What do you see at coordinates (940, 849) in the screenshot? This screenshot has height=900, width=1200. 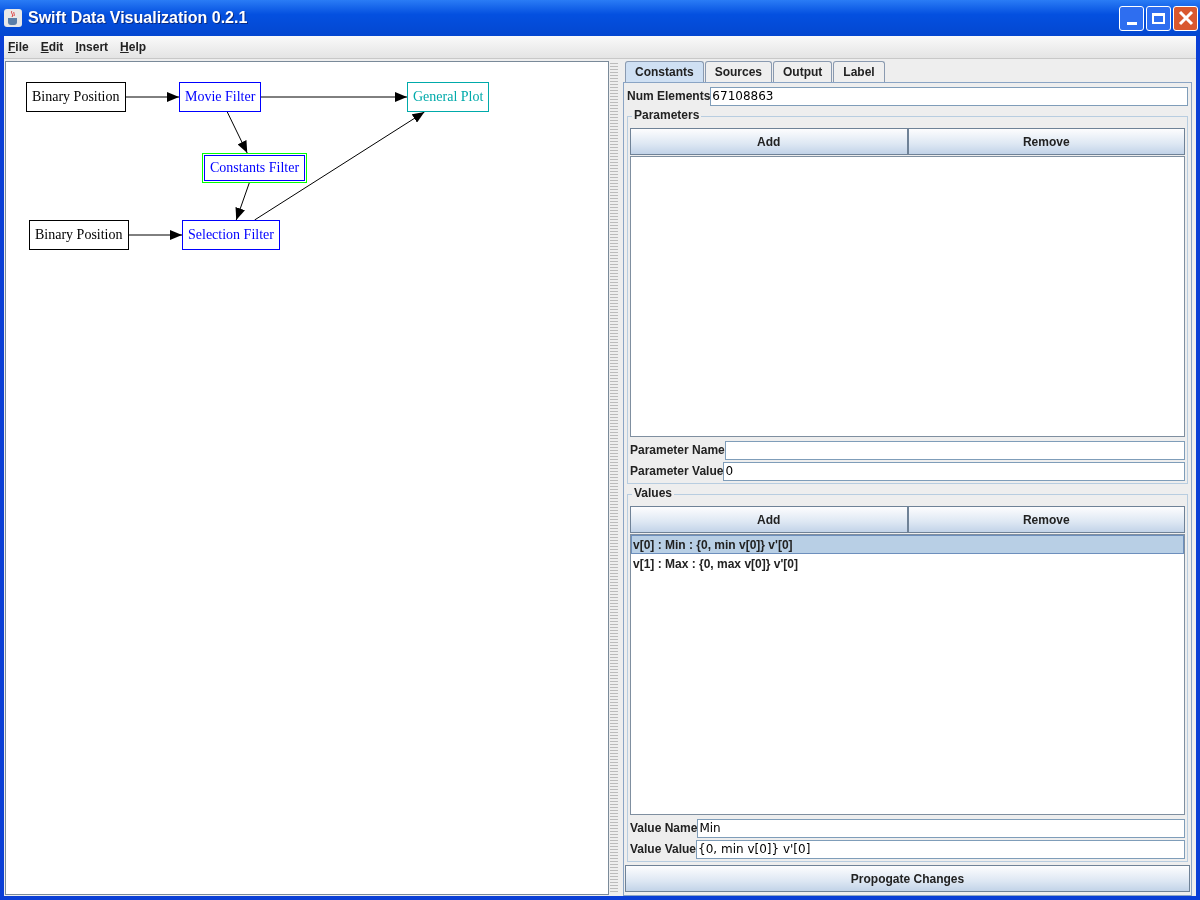 I see `input-field: {0, min v[0]} v'[0]` at bounding box center [940, 849].